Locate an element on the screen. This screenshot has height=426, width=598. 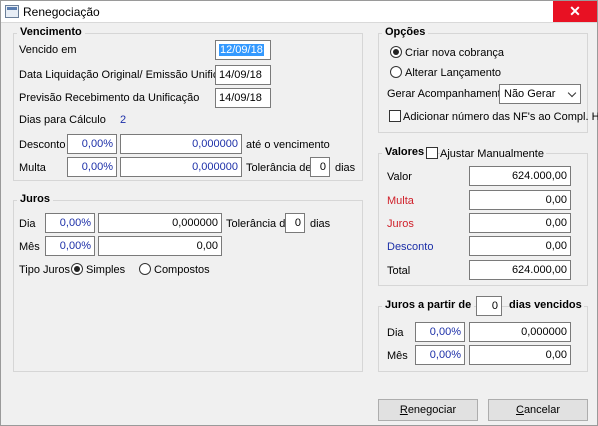
renegociar-button-label: Renegociar is located at coordinates (428, 410).